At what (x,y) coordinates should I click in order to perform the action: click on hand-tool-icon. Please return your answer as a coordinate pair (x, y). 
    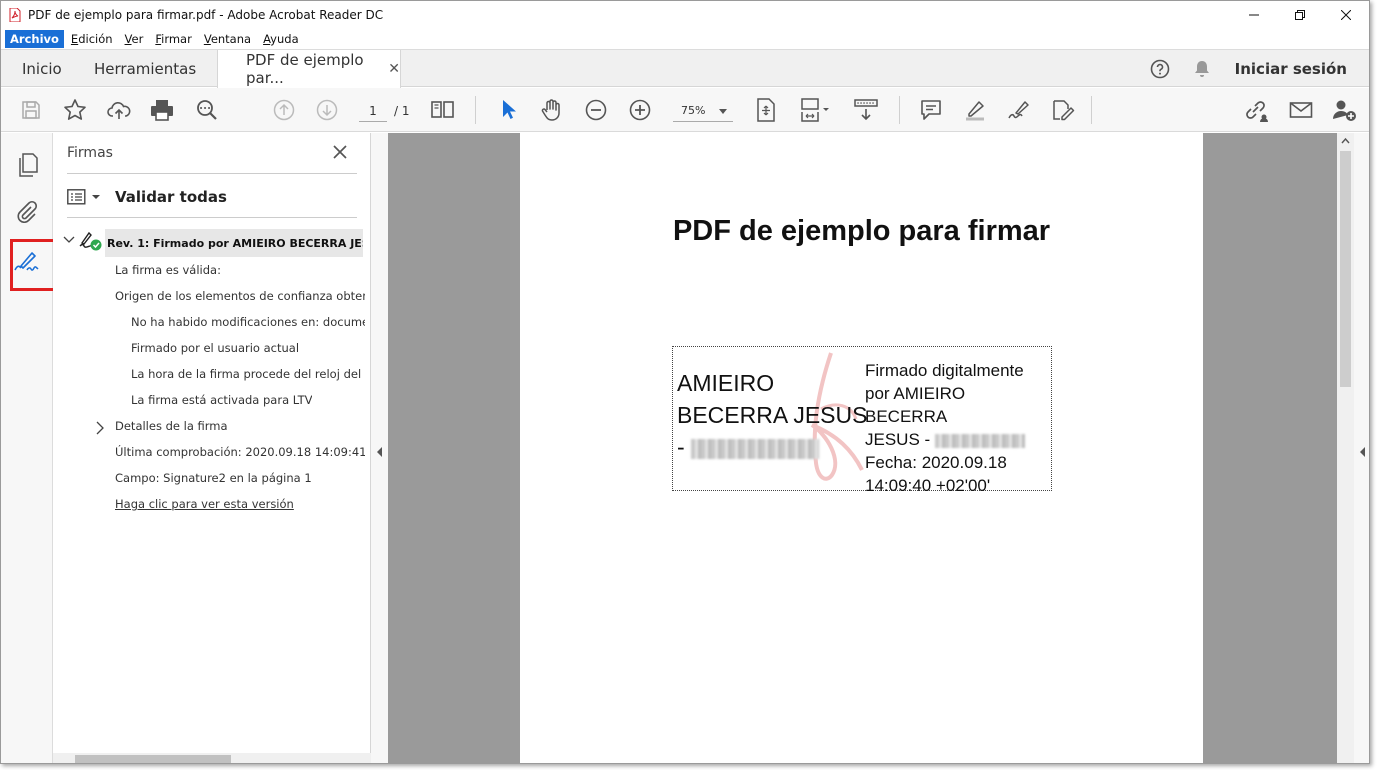
    Looking at the image, I should click on (552, 110).